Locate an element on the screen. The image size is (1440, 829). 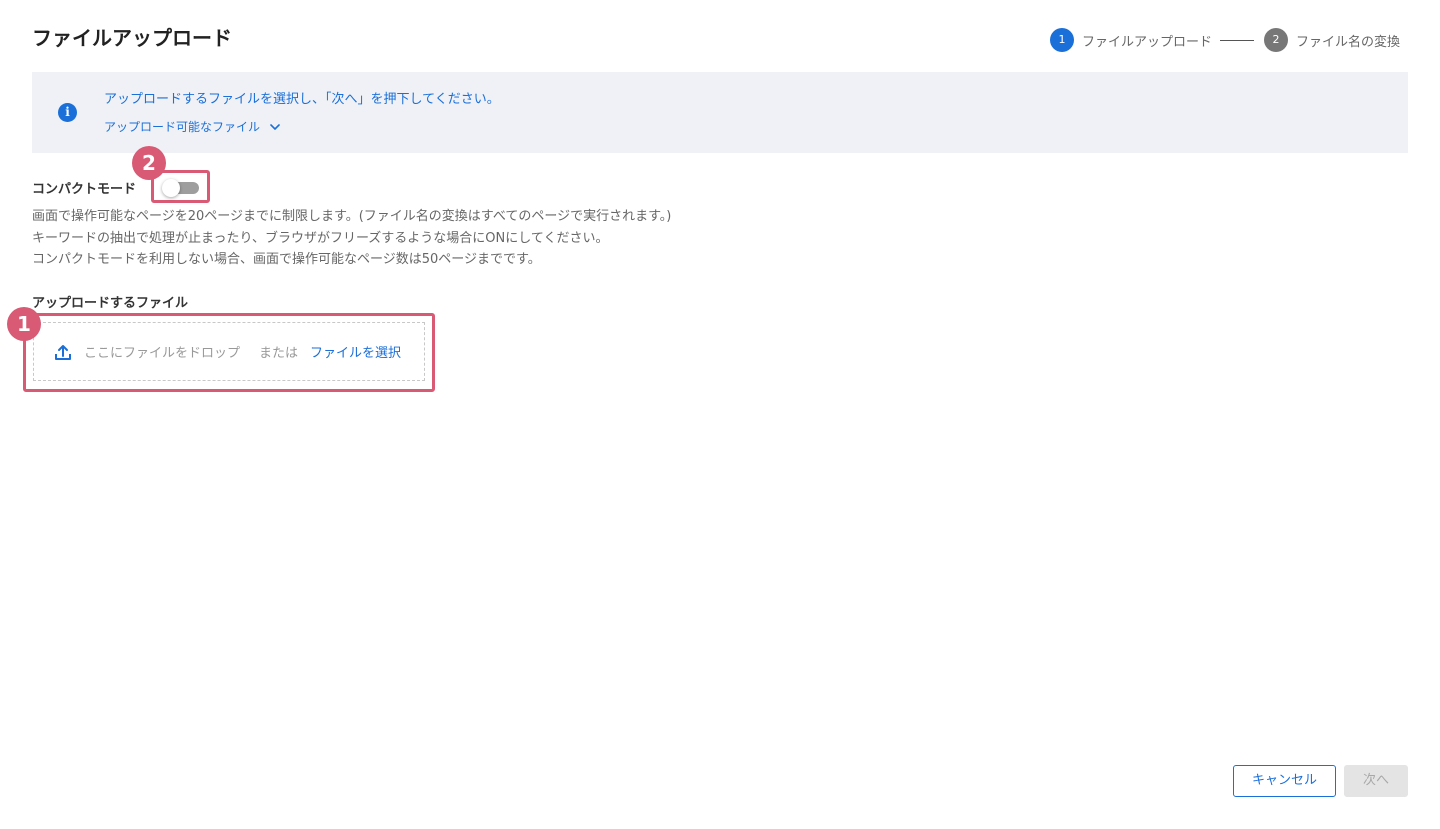
uploadable-files-toggle: アップロード可能なファイル is located at coordinates (192, 126).